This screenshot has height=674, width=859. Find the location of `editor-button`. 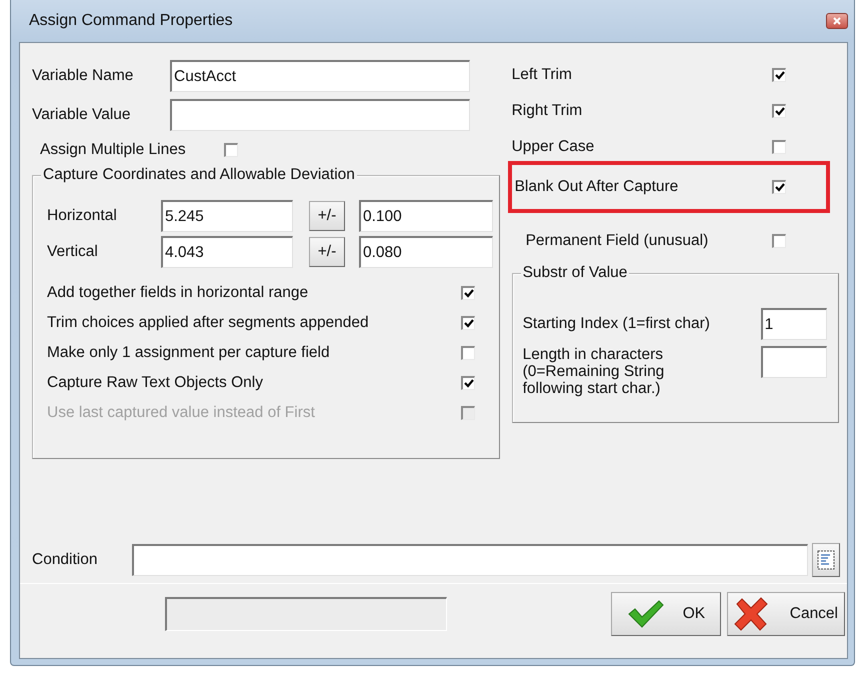

editor-button is located at coordinates (826, 560).